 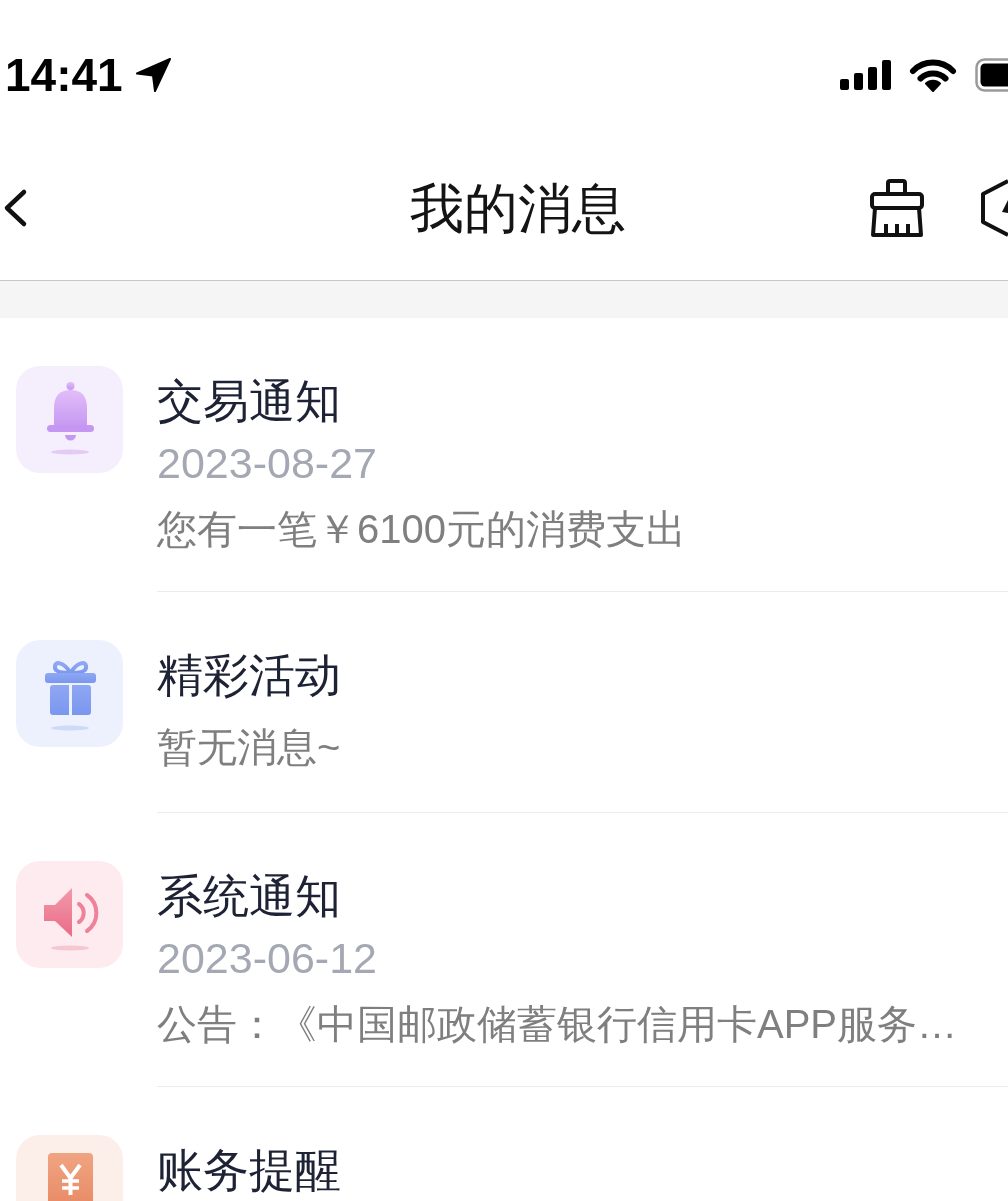 What do you see at coordinates (518, 208) in the screenshot?
I see `page-title: 我的消息` at bounding box center [518, 208].